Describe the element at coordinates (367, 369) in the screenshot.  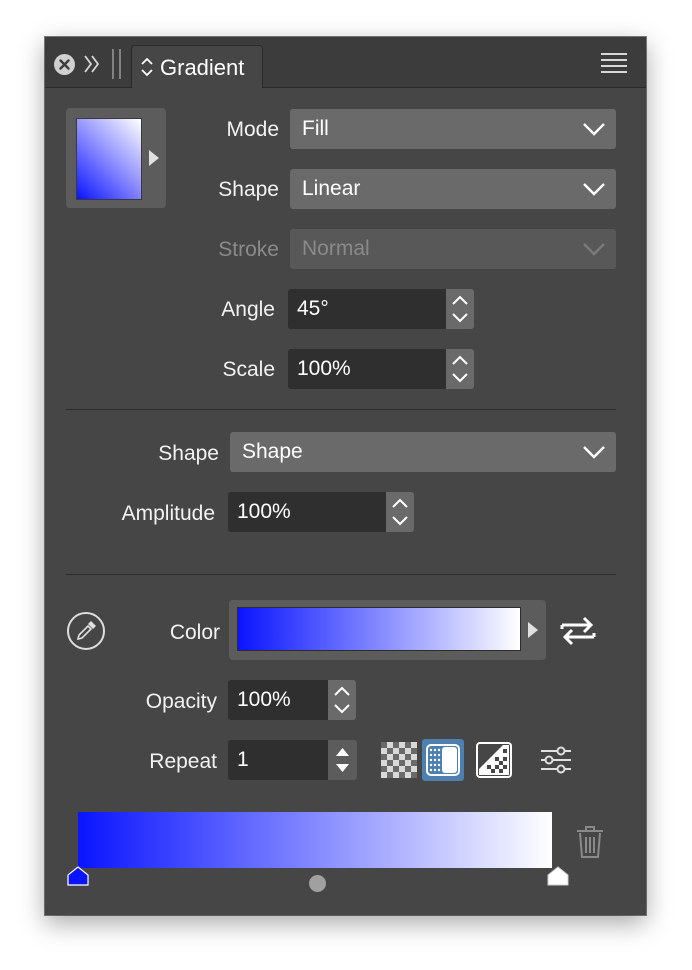
I see `scale-input: 100%` at that location.